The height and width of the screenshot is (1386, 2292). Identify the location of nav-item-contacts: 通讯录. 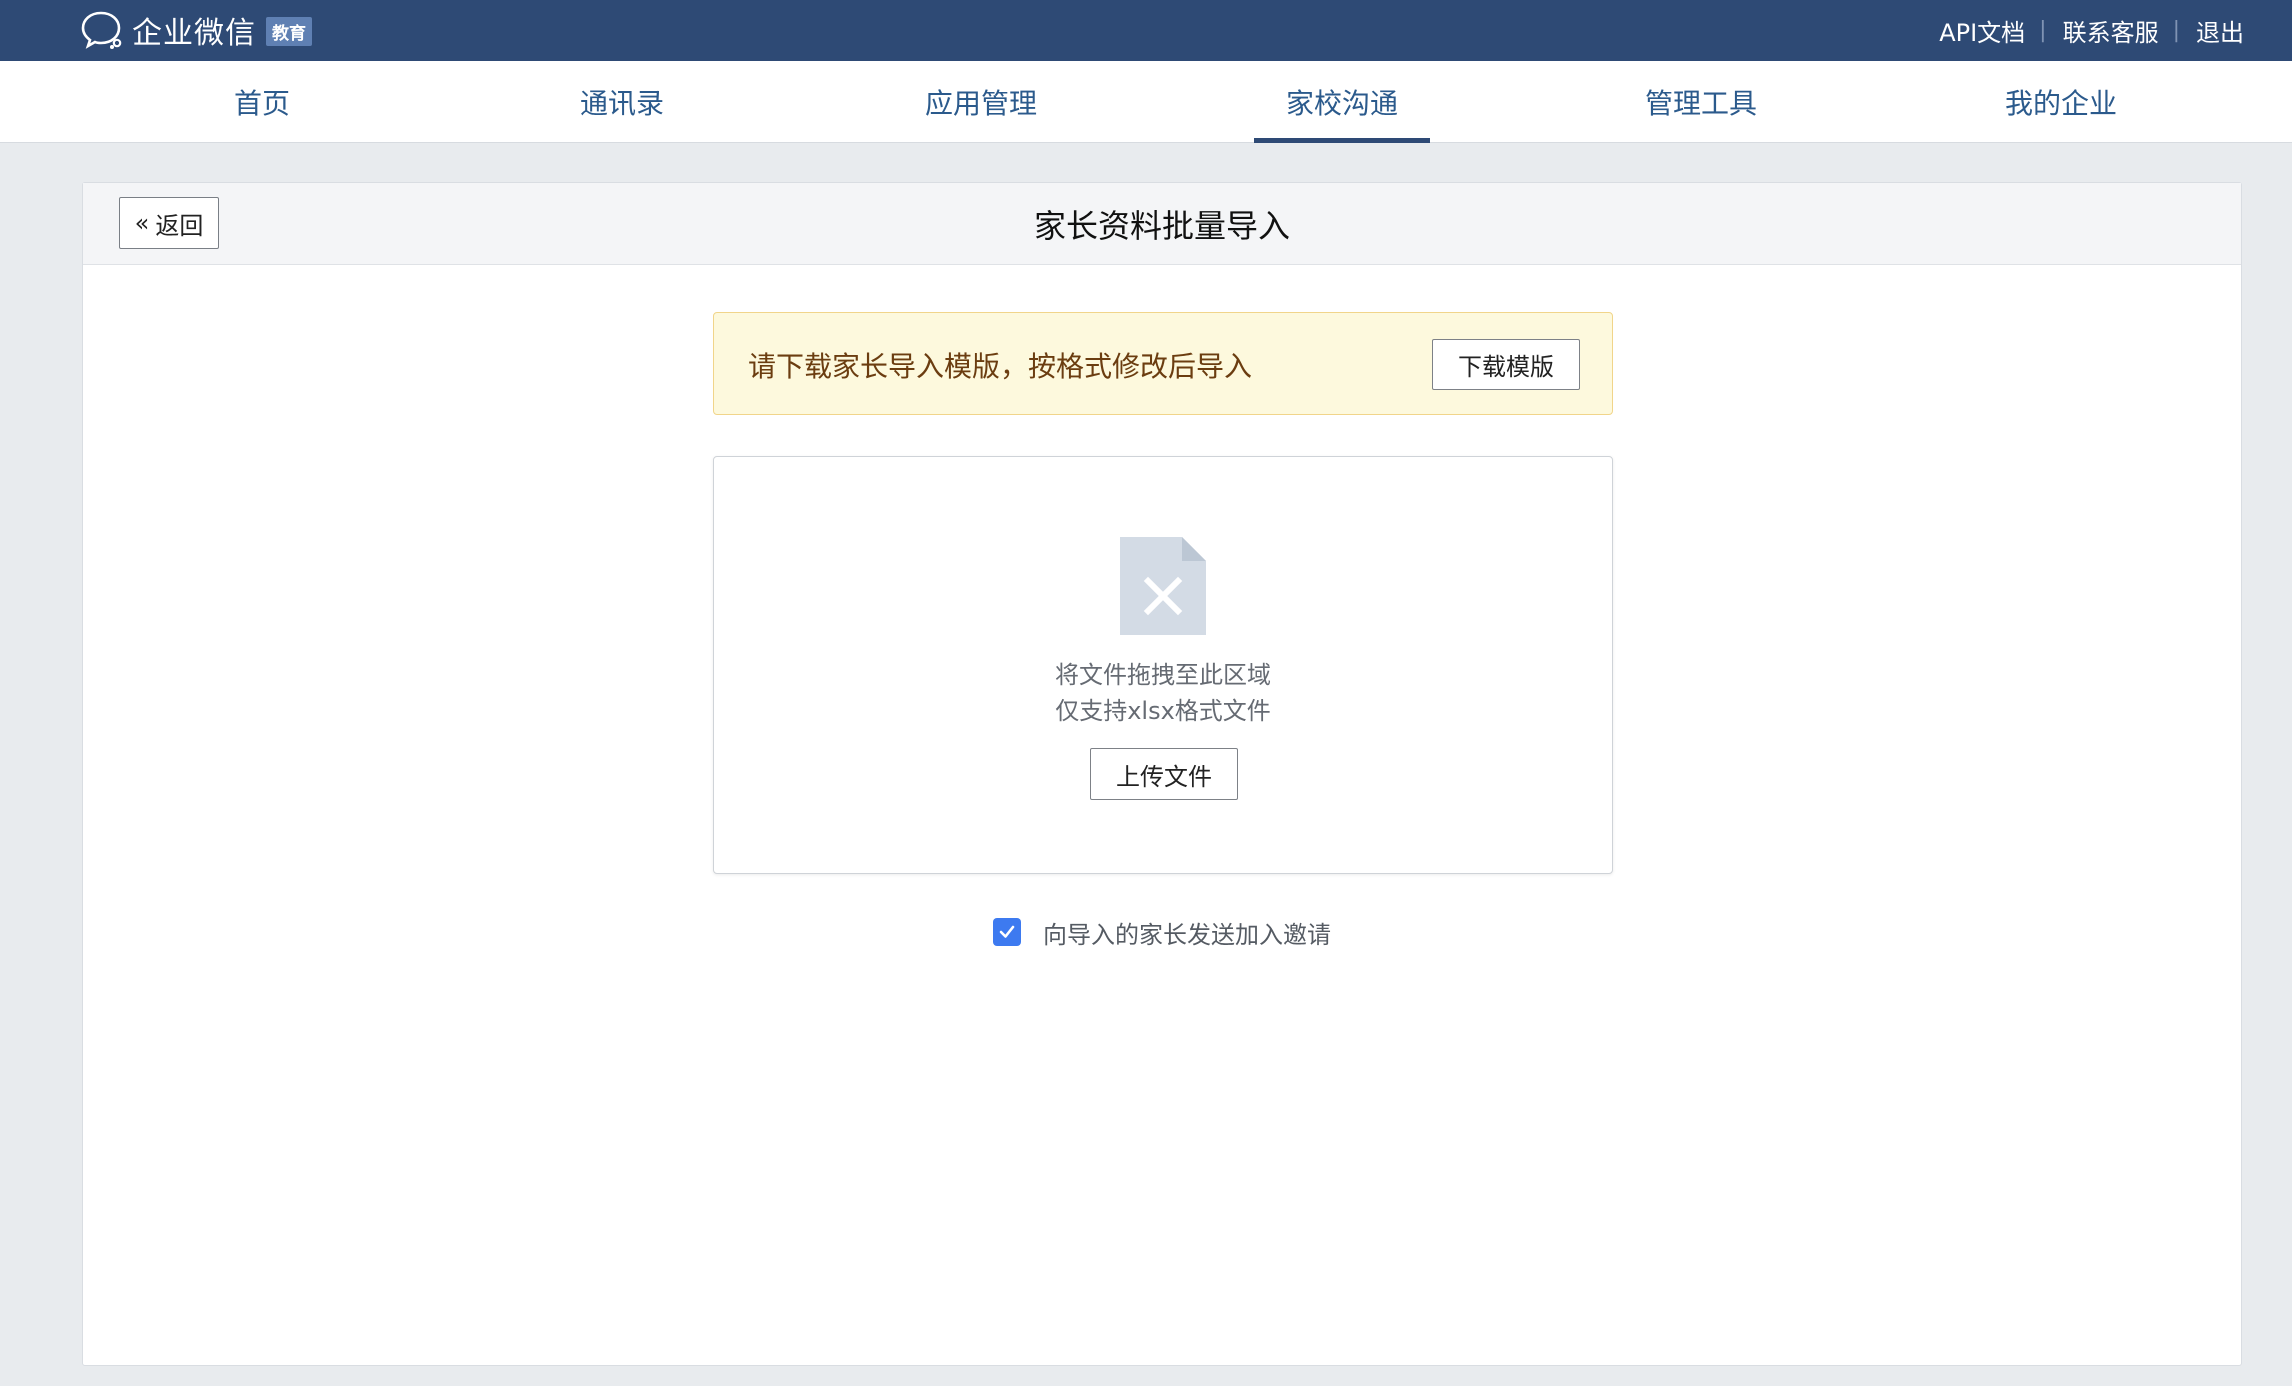
(622, 102).